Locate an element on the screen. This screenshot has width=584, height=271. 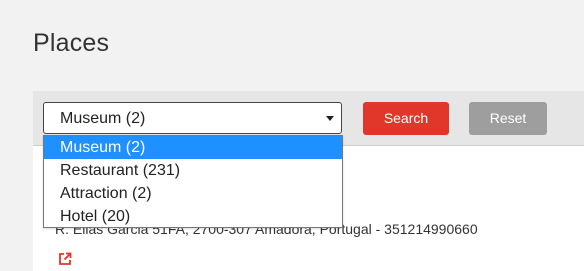
external-link-icon is located at coordinates (65, 259).